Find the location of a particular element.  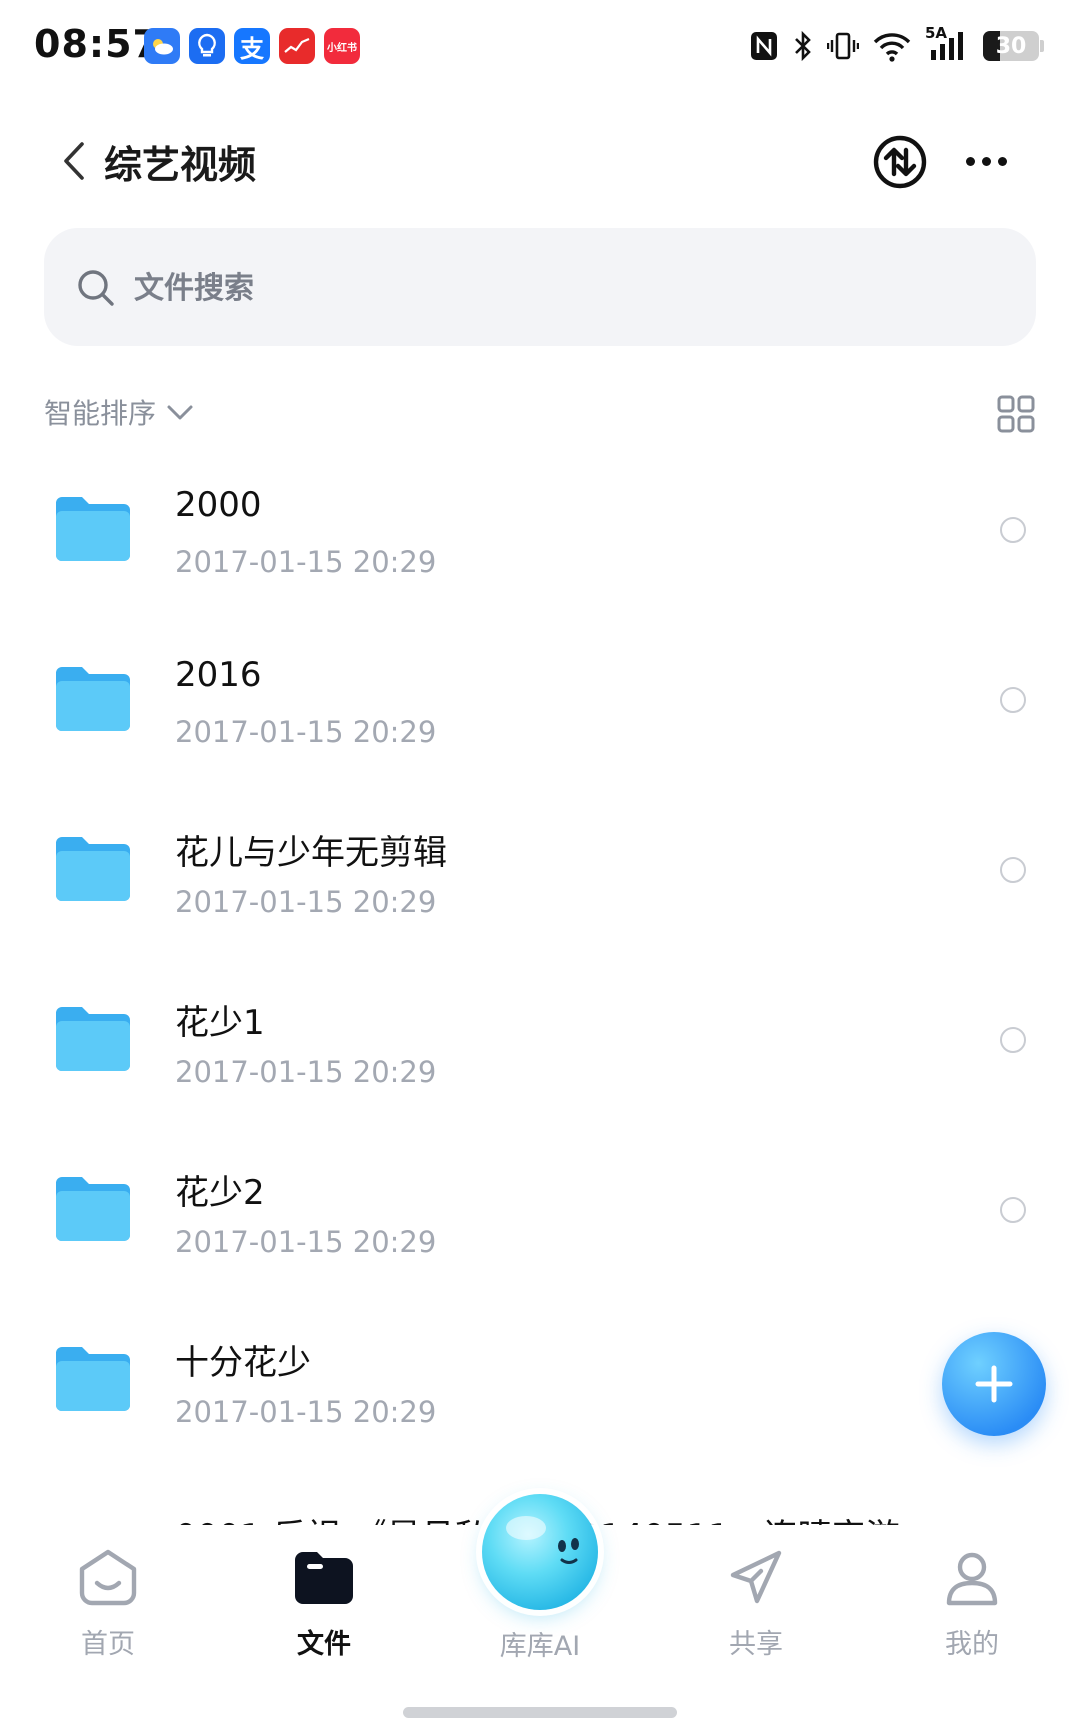

sort-dropdown: 智能排序 is located at coordinates (119, 412).